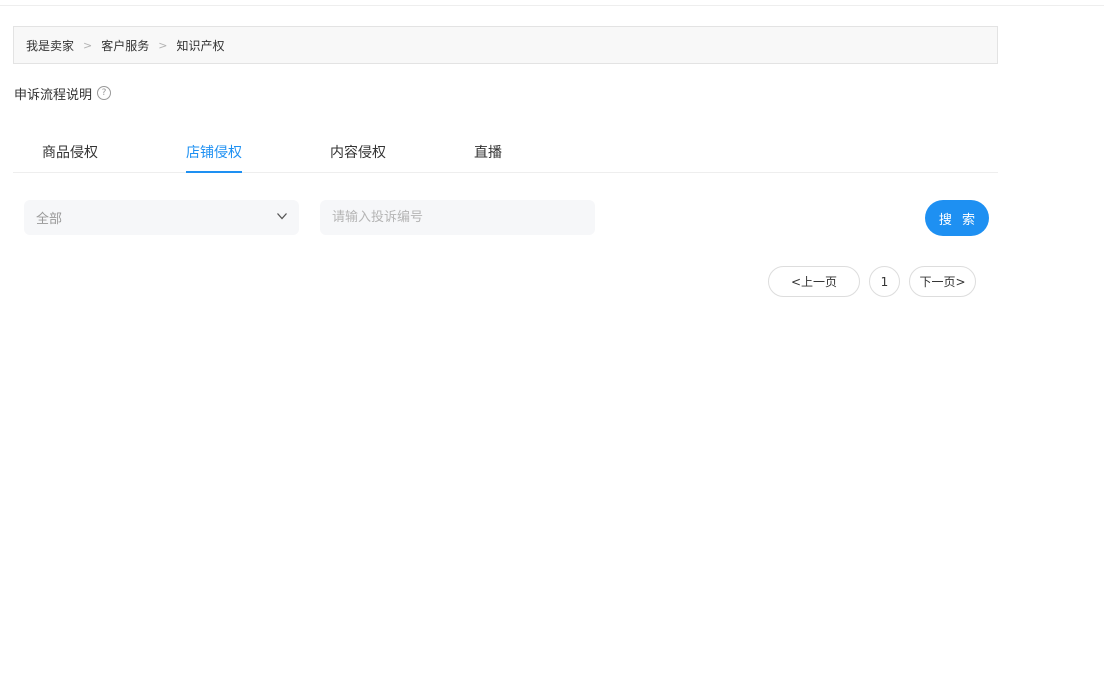  What do you see at coordinates (161, 217) in the screenshot?
I see `complaint-type-select: 全部` at bounding box center [161, 217].